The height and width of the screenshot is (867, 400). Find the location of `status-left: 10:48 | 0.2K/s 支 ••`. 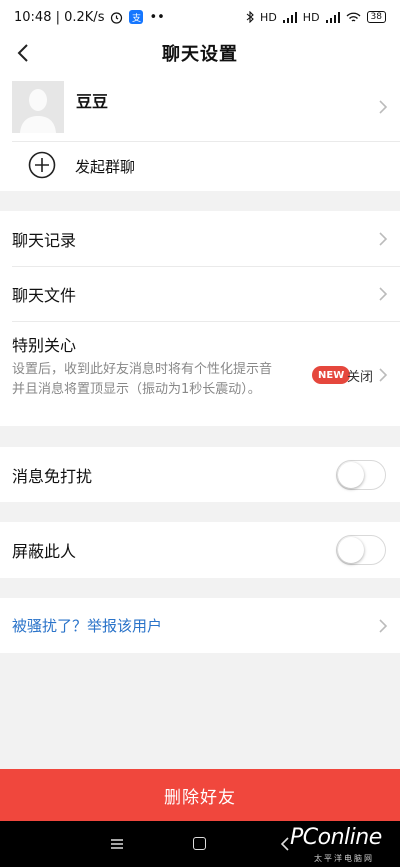

status-left: 10:48 | 0.2K/s 支 •• is located at coordinates (89, 17).